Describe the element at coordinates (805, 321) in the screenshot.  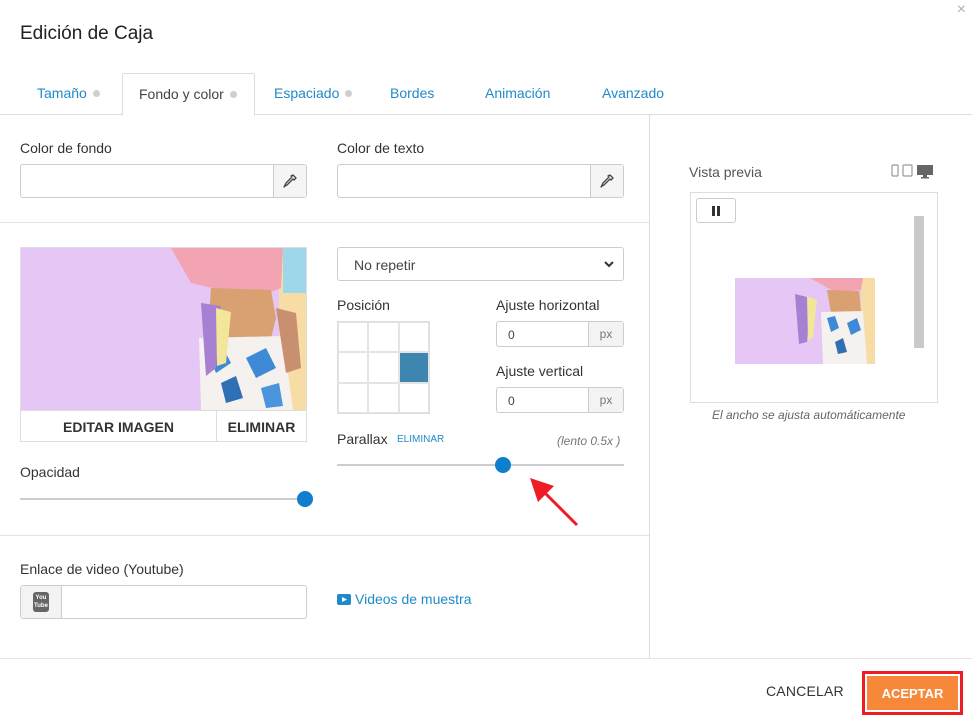
I see `preview-image` at that location.